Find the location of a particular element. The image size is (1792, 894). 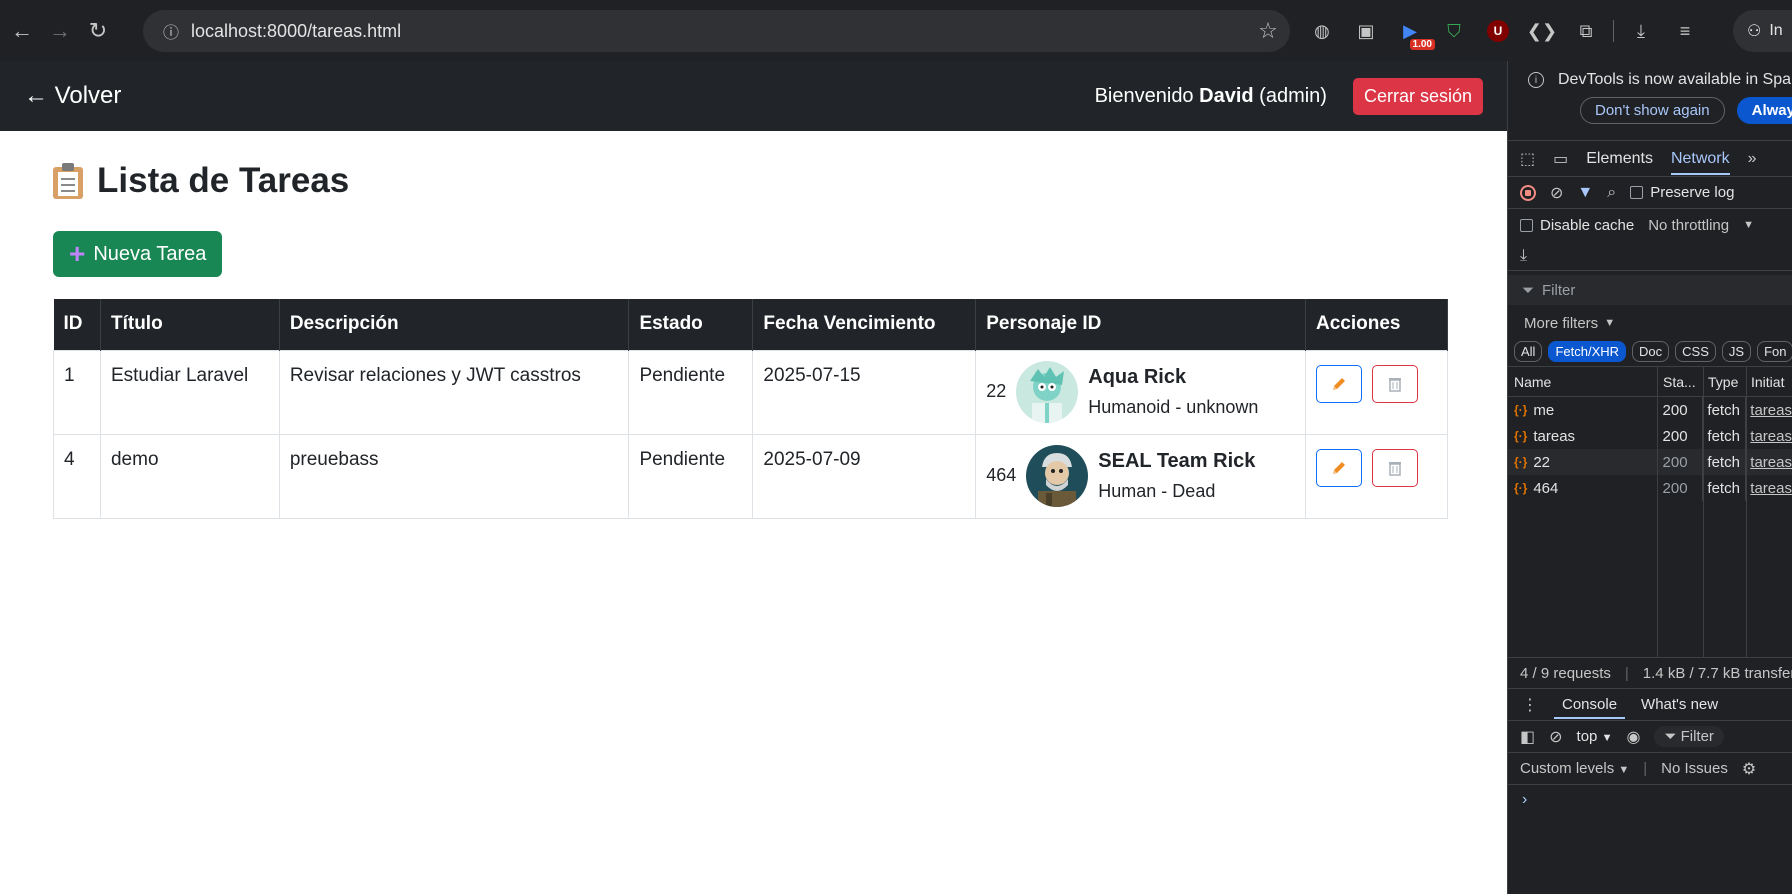

log-levels-select: Custom levels ▼ is located at coordinates (1574, 768).